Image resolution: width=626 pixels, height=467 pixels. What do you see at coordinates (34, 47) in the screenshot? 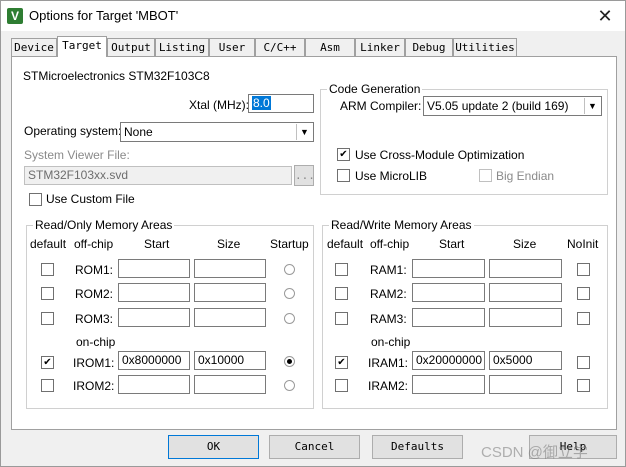
I see `tab-device: Device` at bounding box center [34, 47].